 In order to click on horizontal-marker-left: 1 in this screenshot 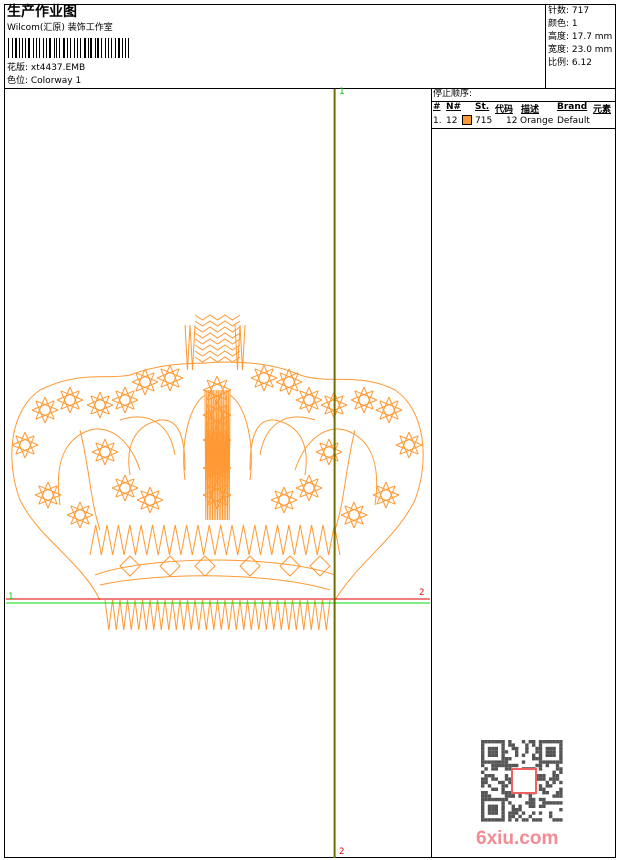, I will do `click(11, 597)`.